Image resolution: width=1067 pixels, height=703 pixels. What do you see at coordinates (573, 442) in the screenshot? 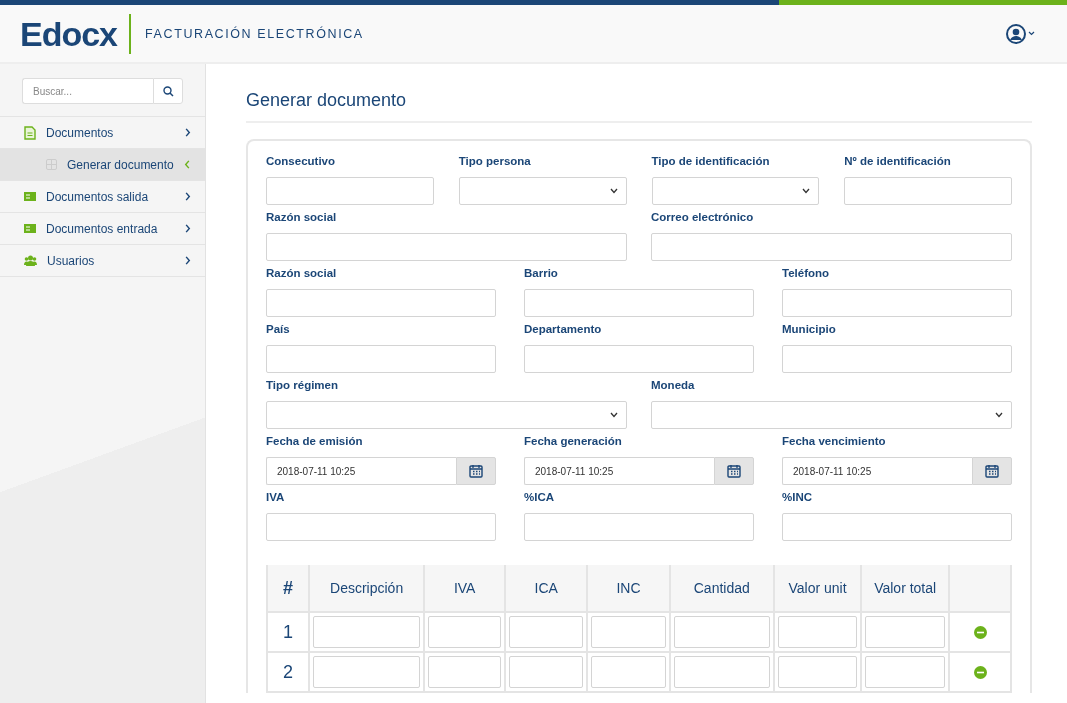
I see `field-label: Fecha generación` at bounding box center [573, 442].